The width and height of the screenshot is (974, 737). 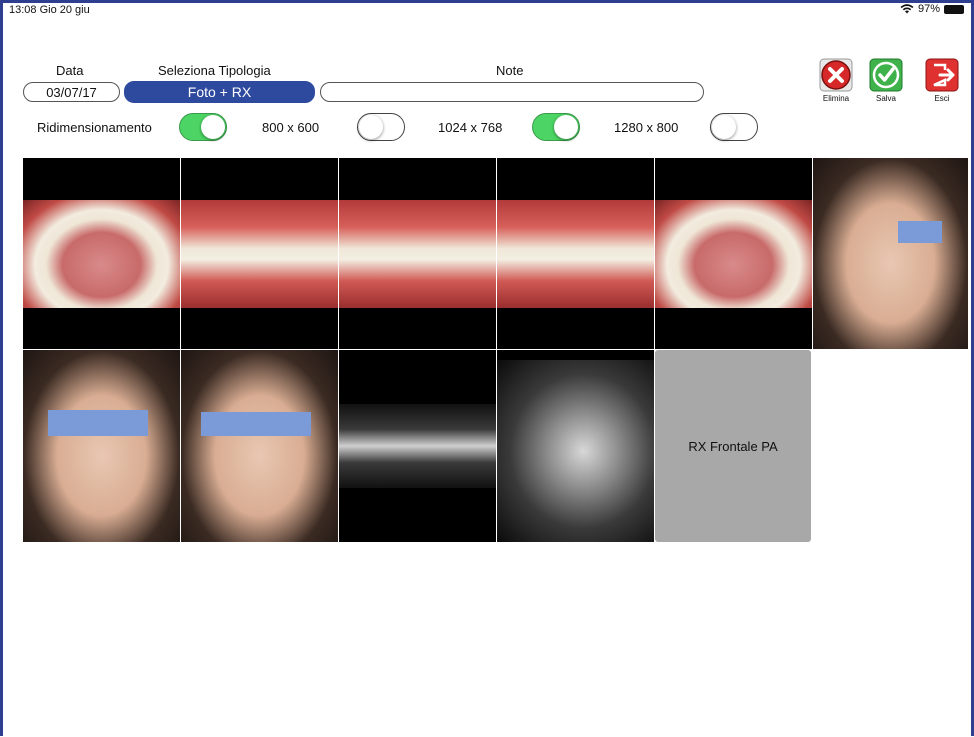 I want to click on size-800-toggle, so click(x=381, y=127).